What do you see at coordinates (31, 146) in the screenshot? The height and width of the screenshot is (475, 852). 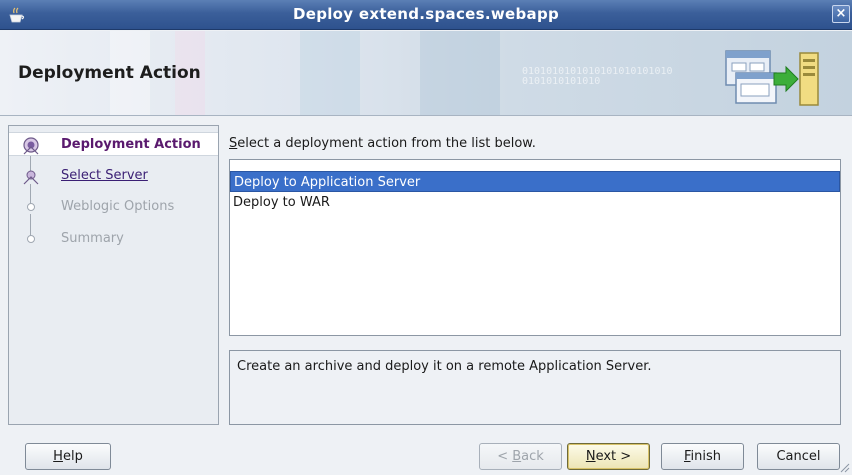 I see `active-step-icon` at bounding box center [31, 146].